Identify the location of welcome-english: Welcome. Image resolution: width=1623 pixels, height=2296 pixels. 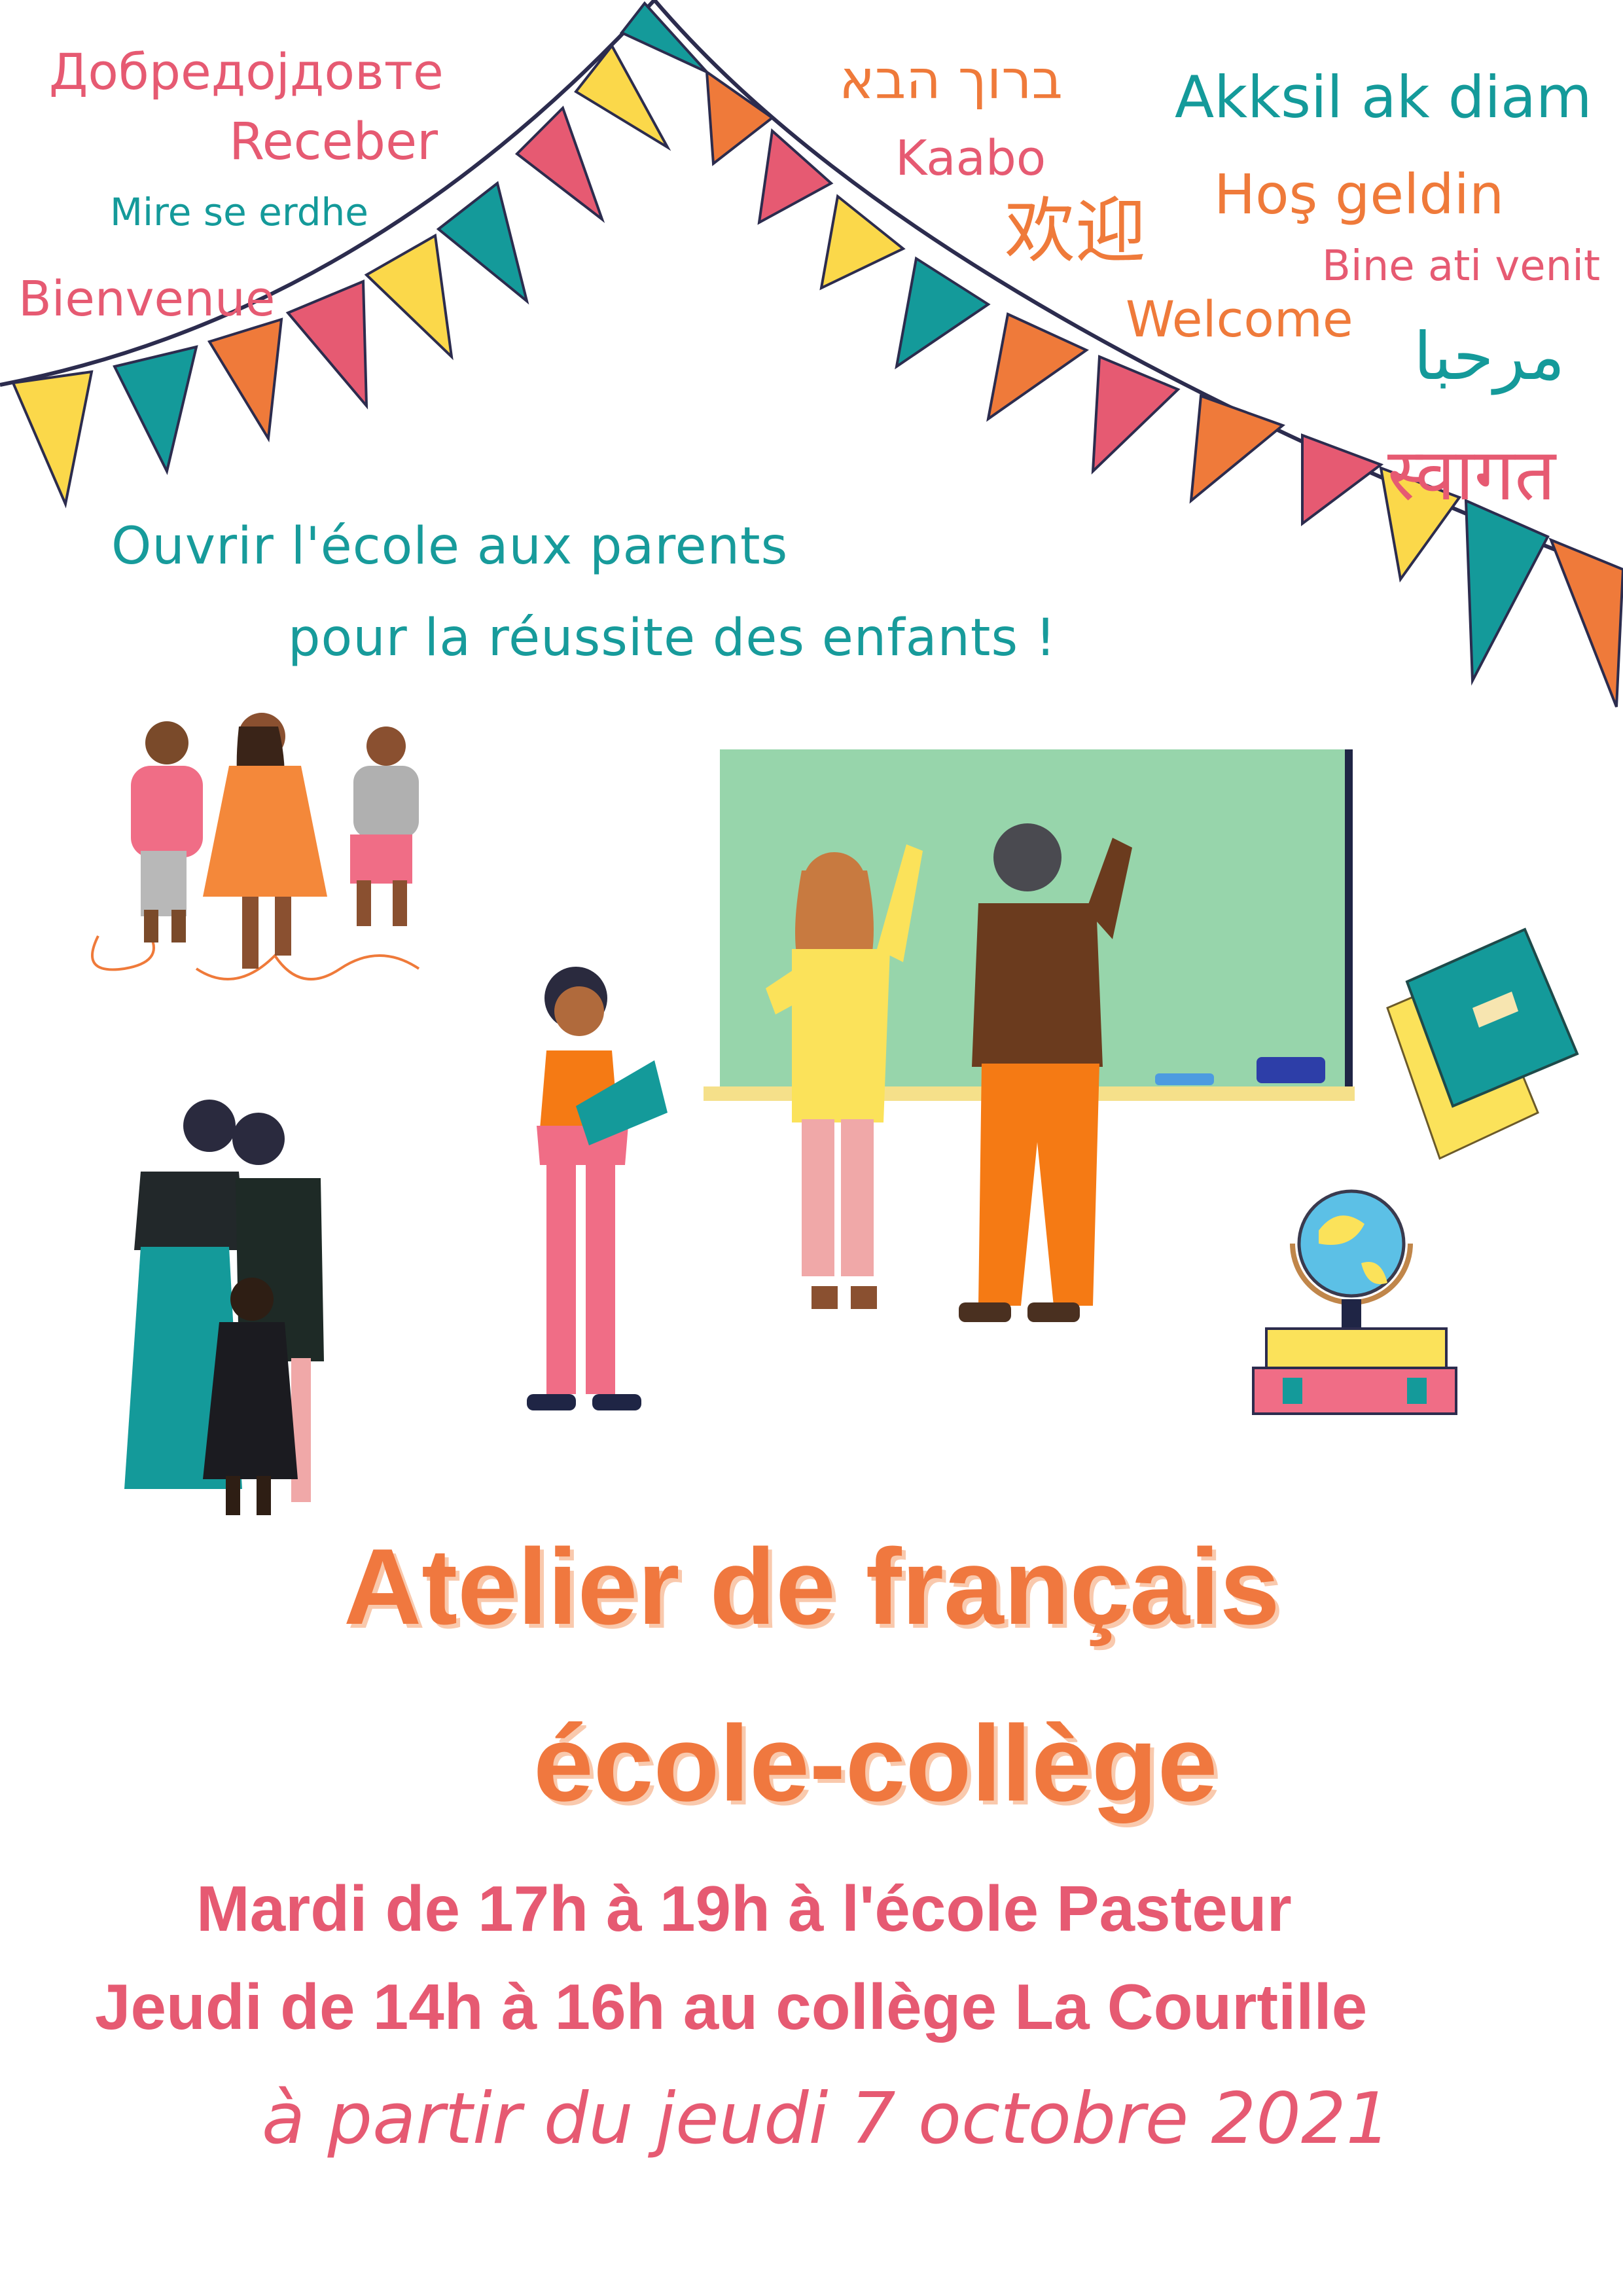
(1239, 319).